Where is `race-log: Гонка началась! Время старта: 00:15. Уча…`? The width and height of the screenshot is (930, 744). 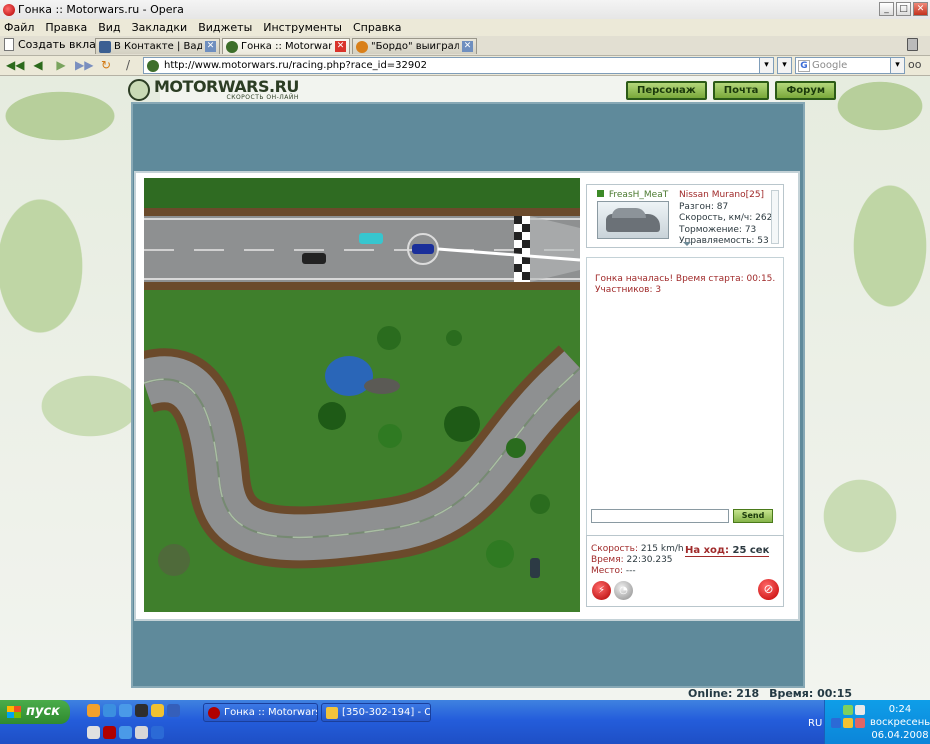
race-log: Гонка началась! Время старта: 00:15. Уча… is located at coordinates (685, 285).